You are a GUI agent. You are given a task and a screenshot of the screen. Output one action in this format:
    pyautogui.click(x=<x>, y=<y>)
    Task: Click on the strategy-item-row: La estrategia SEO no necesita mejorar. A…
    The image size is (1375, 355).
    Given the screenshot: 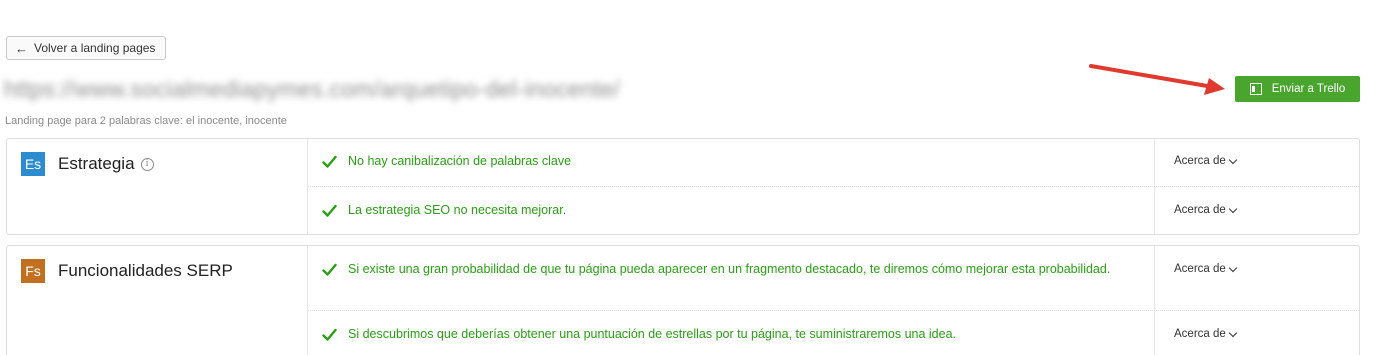 What is the action you would take?
    pyautogui.click(x=833, y=210)
    